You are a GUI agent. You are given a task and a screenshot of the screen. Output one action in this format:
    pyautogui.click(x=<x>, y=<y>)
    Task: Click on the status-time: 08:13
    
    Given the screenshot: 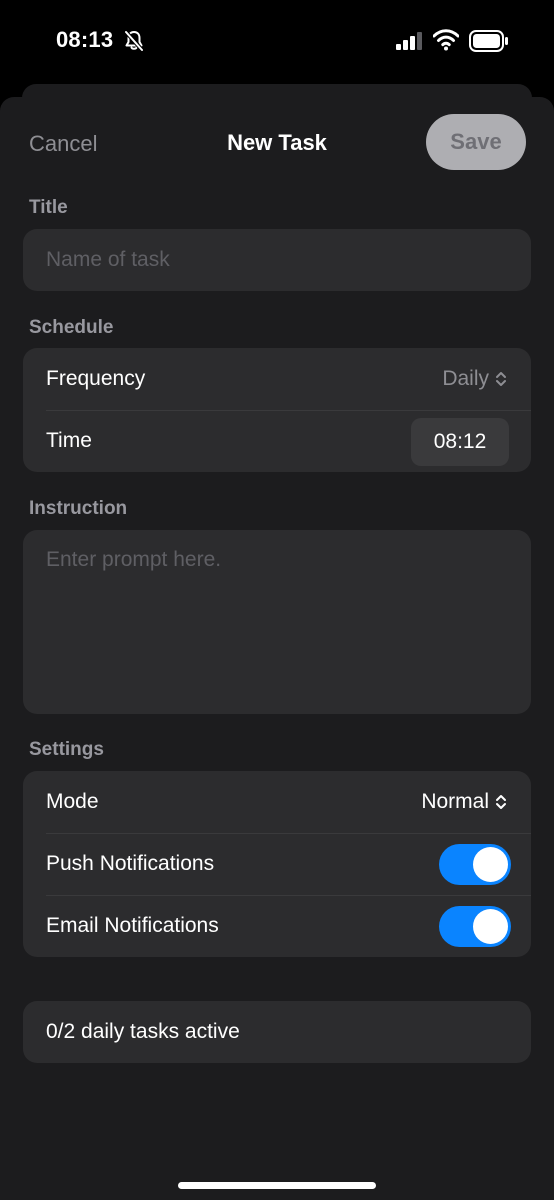 What is the action you would take?
    pyautogui.click(x=85, y=39)
    